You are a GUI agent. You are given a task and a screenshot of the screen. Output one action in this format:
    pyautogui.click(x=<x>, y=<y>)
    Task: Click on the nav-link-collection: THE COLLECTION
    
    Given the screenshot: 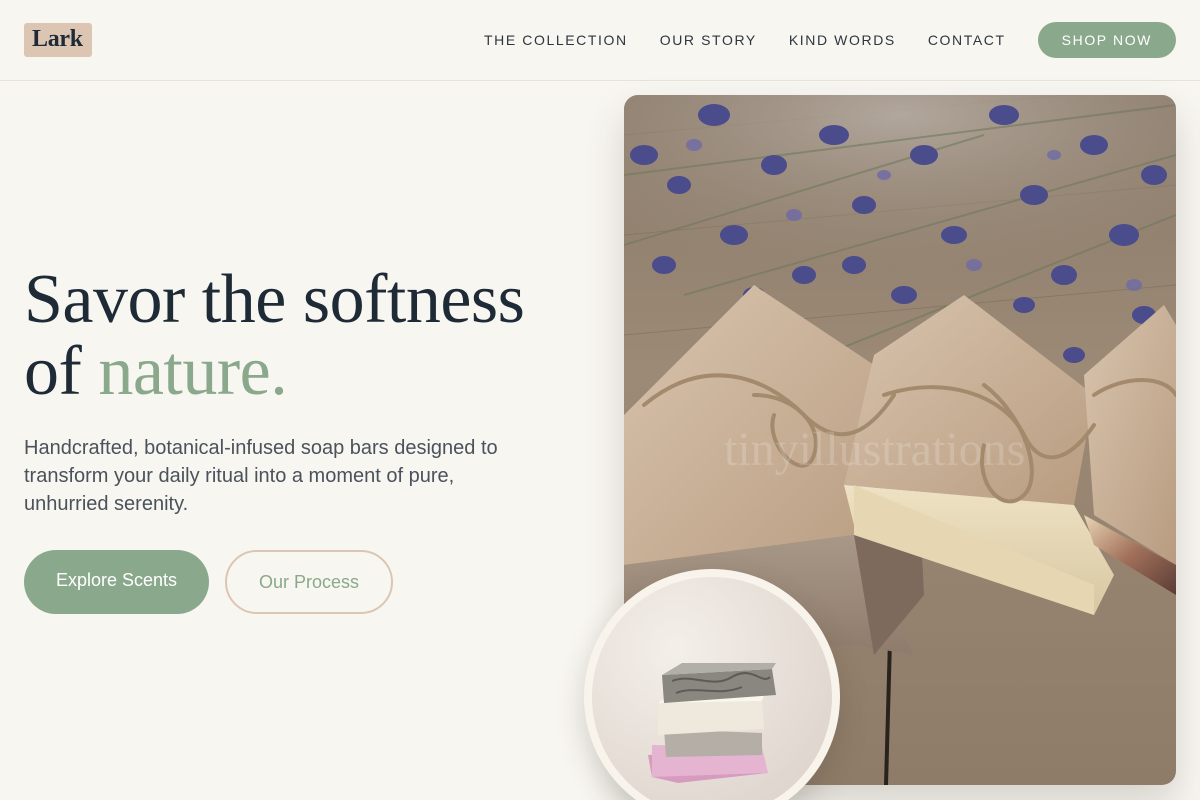 What is the action you would take?
    pyautogui.click(x=556, y=40)
    